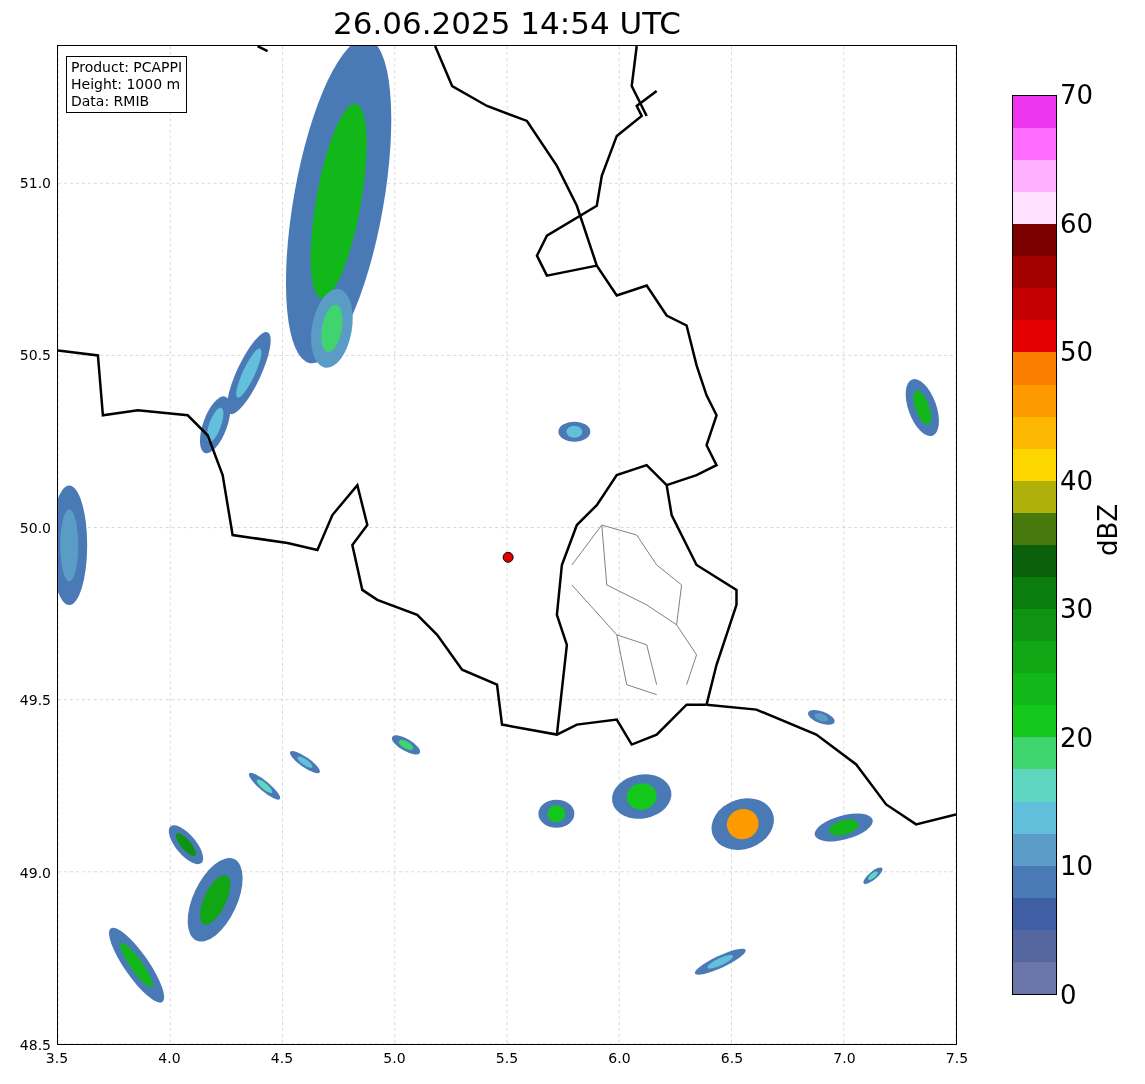 This screenshot has width=1145, height=1084. What do you see at coordinates (35, 355) in the screenshot?
I see `y-tick-label: 50.5` at bounding box center [35, 355].